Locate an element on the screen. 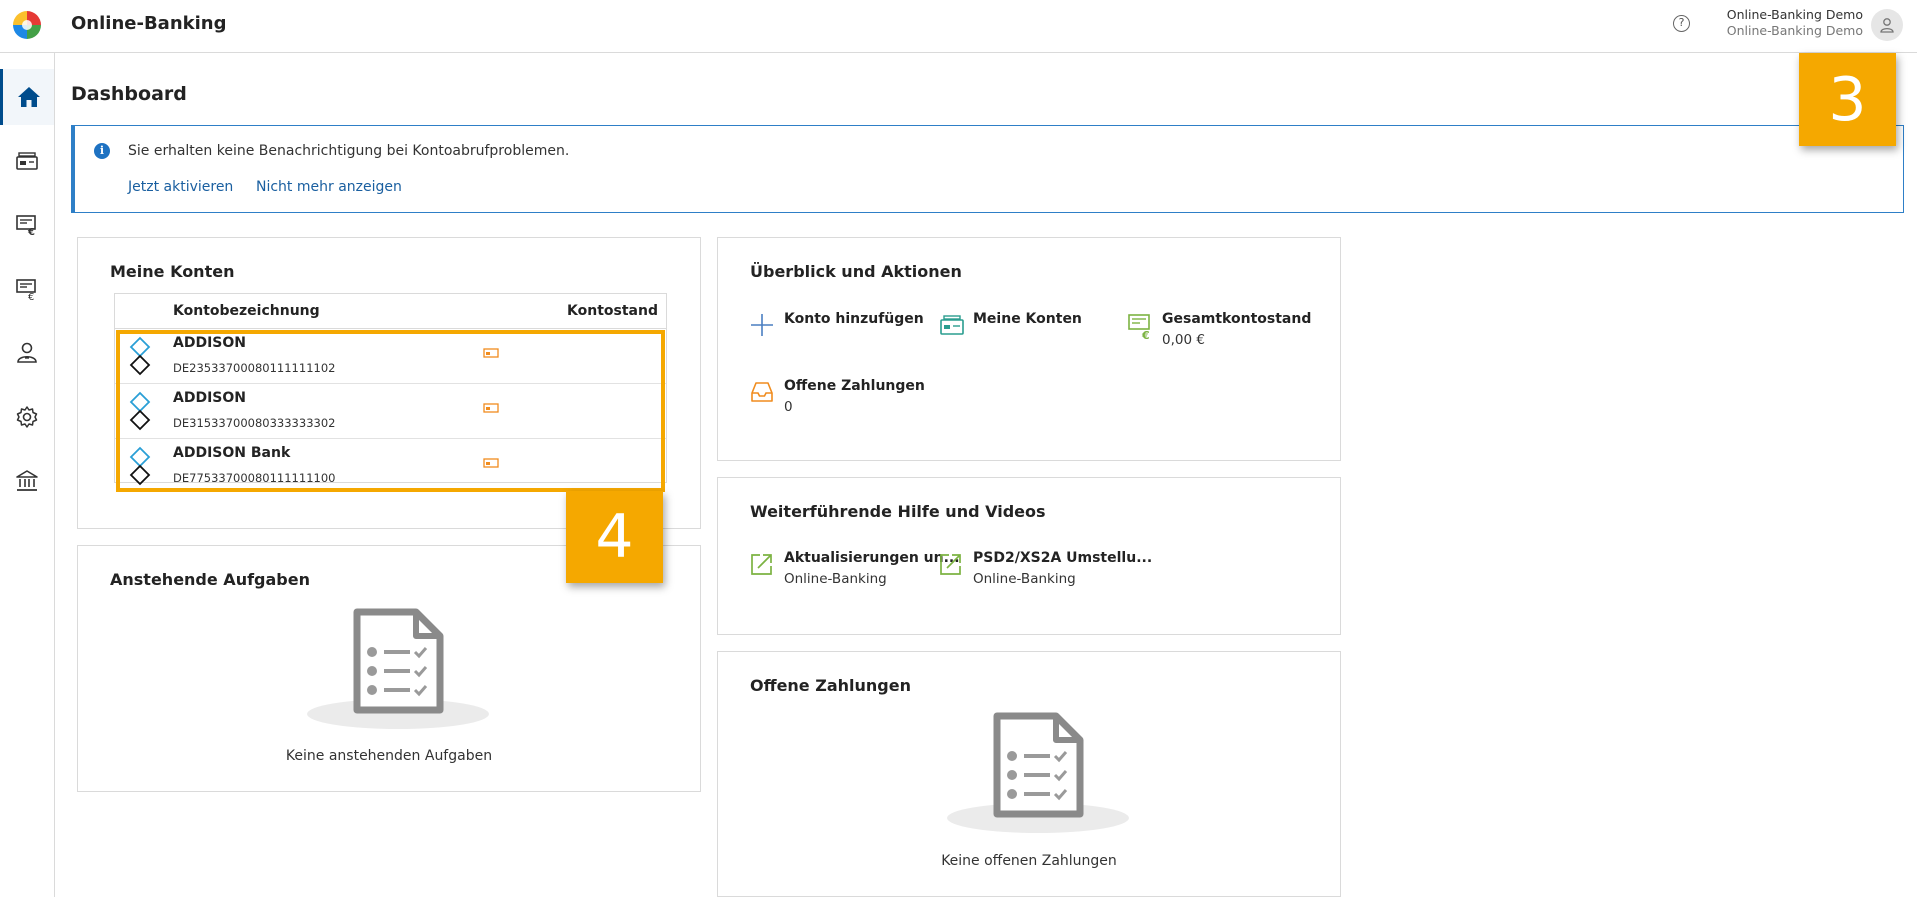 The height and width of the screenshot is (897, 1917). add-account-action: Konto hinzufügen is located at coordinates (837, 323).